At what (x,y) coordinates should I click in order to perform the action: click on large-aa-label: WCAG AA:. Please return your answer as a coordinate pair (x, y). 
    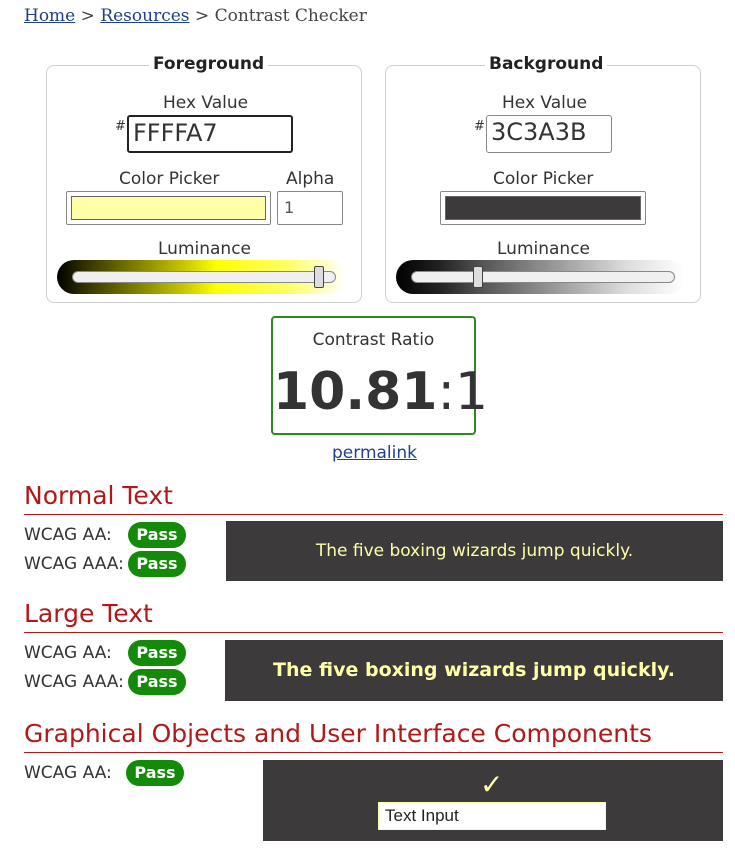
    Looking at the image, I should click on (68, 653).